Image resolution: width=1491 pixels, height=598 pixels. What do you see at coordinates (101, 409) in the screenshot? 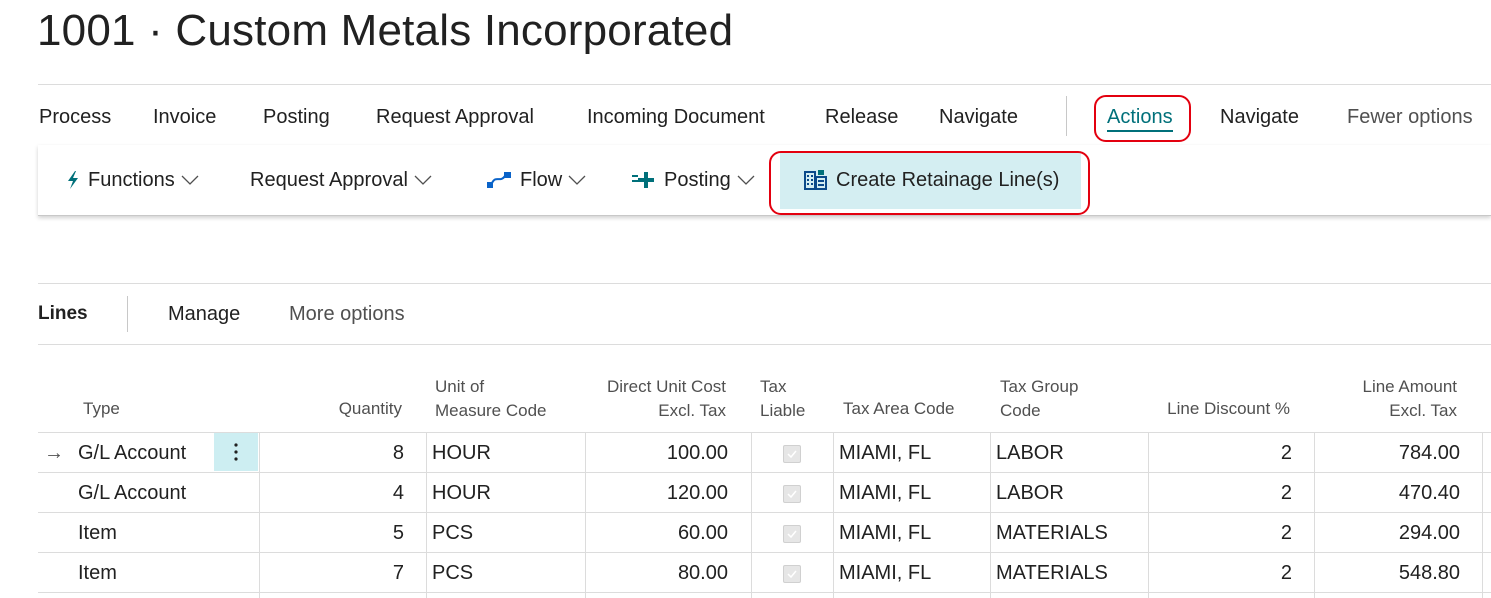
I see `col-type: Type` at bounding box center [101, 409].